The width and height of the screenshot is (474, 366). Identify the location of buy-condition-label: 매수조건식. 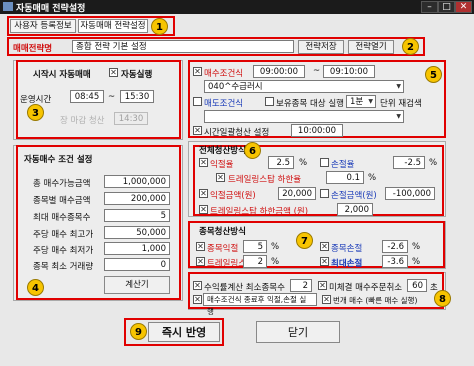
(224, 74).